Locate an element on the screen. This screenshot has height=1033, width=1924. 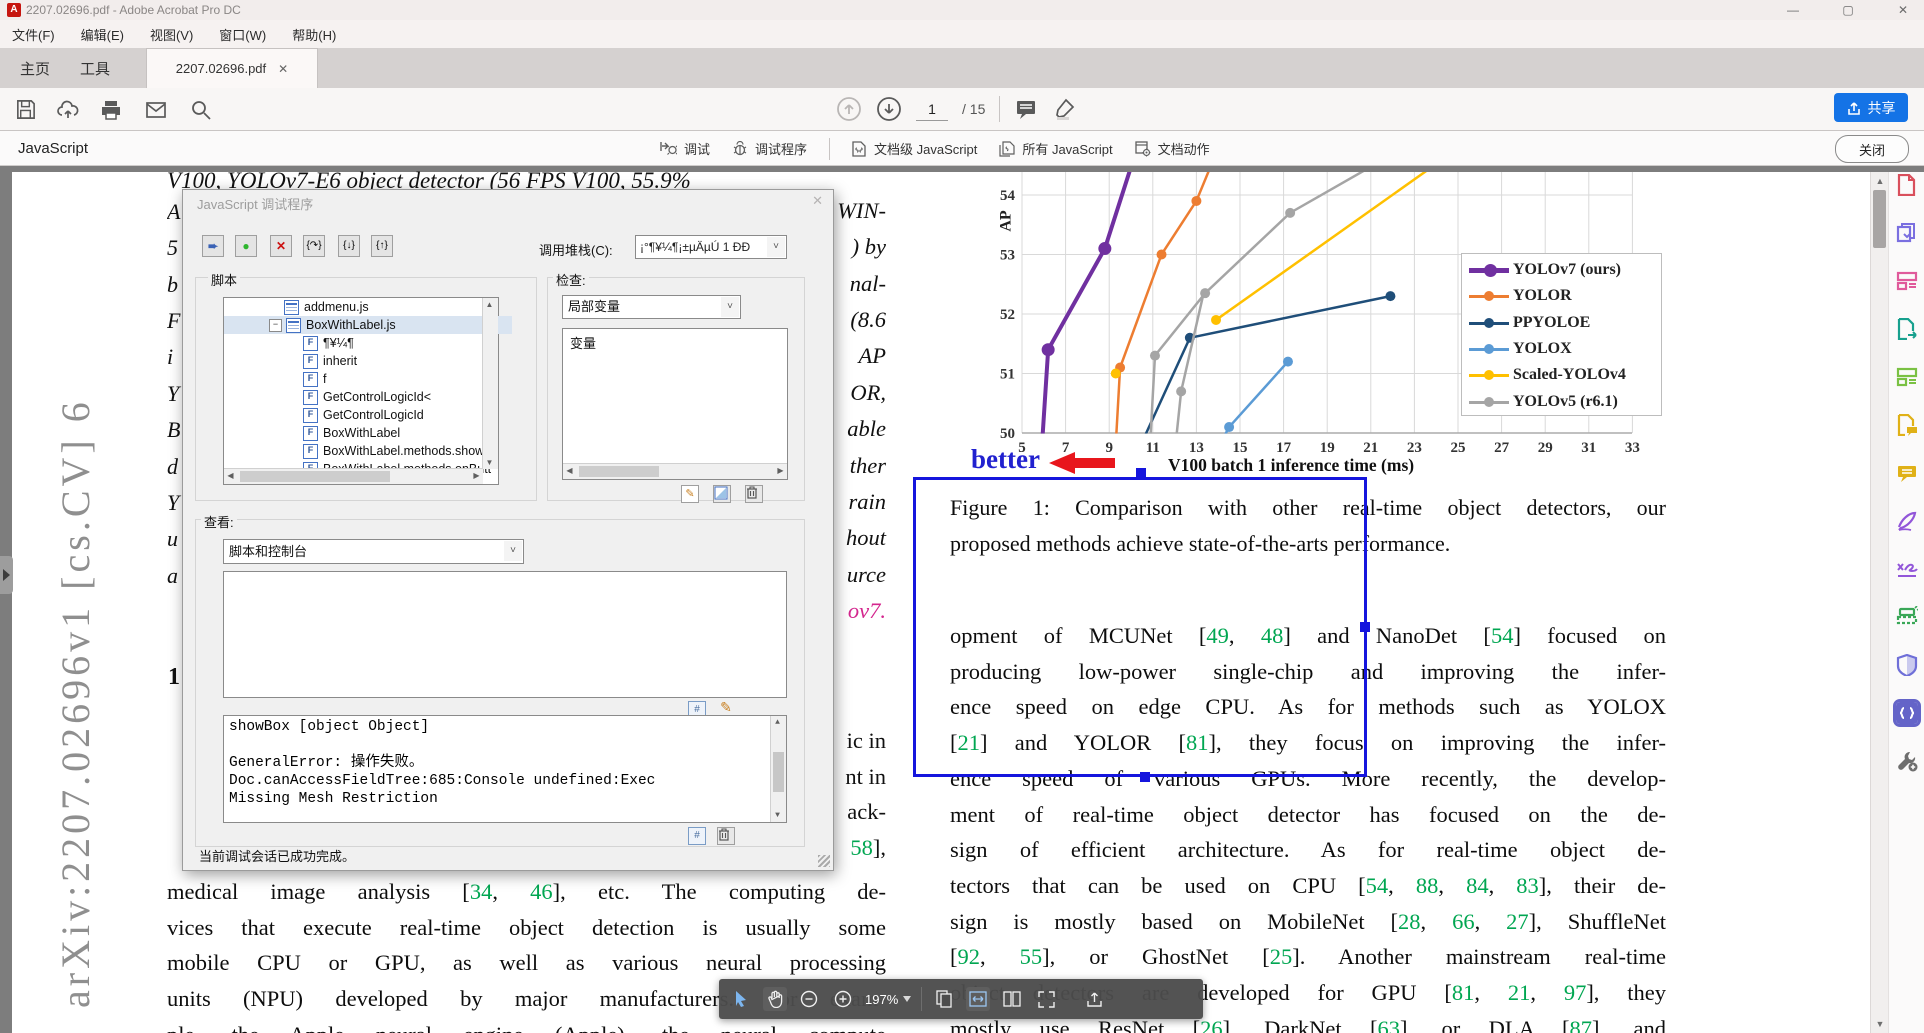
edit-value-pencil-icon: ✎ is located at coordinates (690, 494).